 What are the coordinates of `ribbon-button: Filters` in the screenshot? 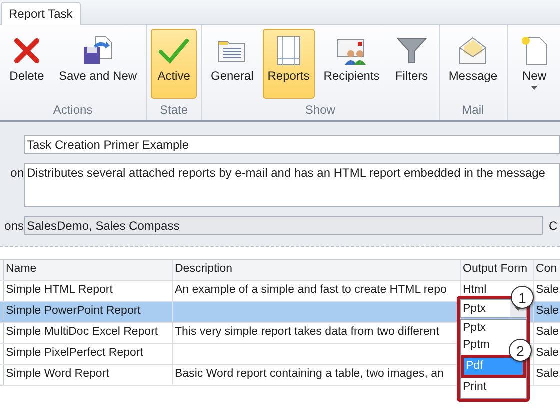 It's located at (411, 64).